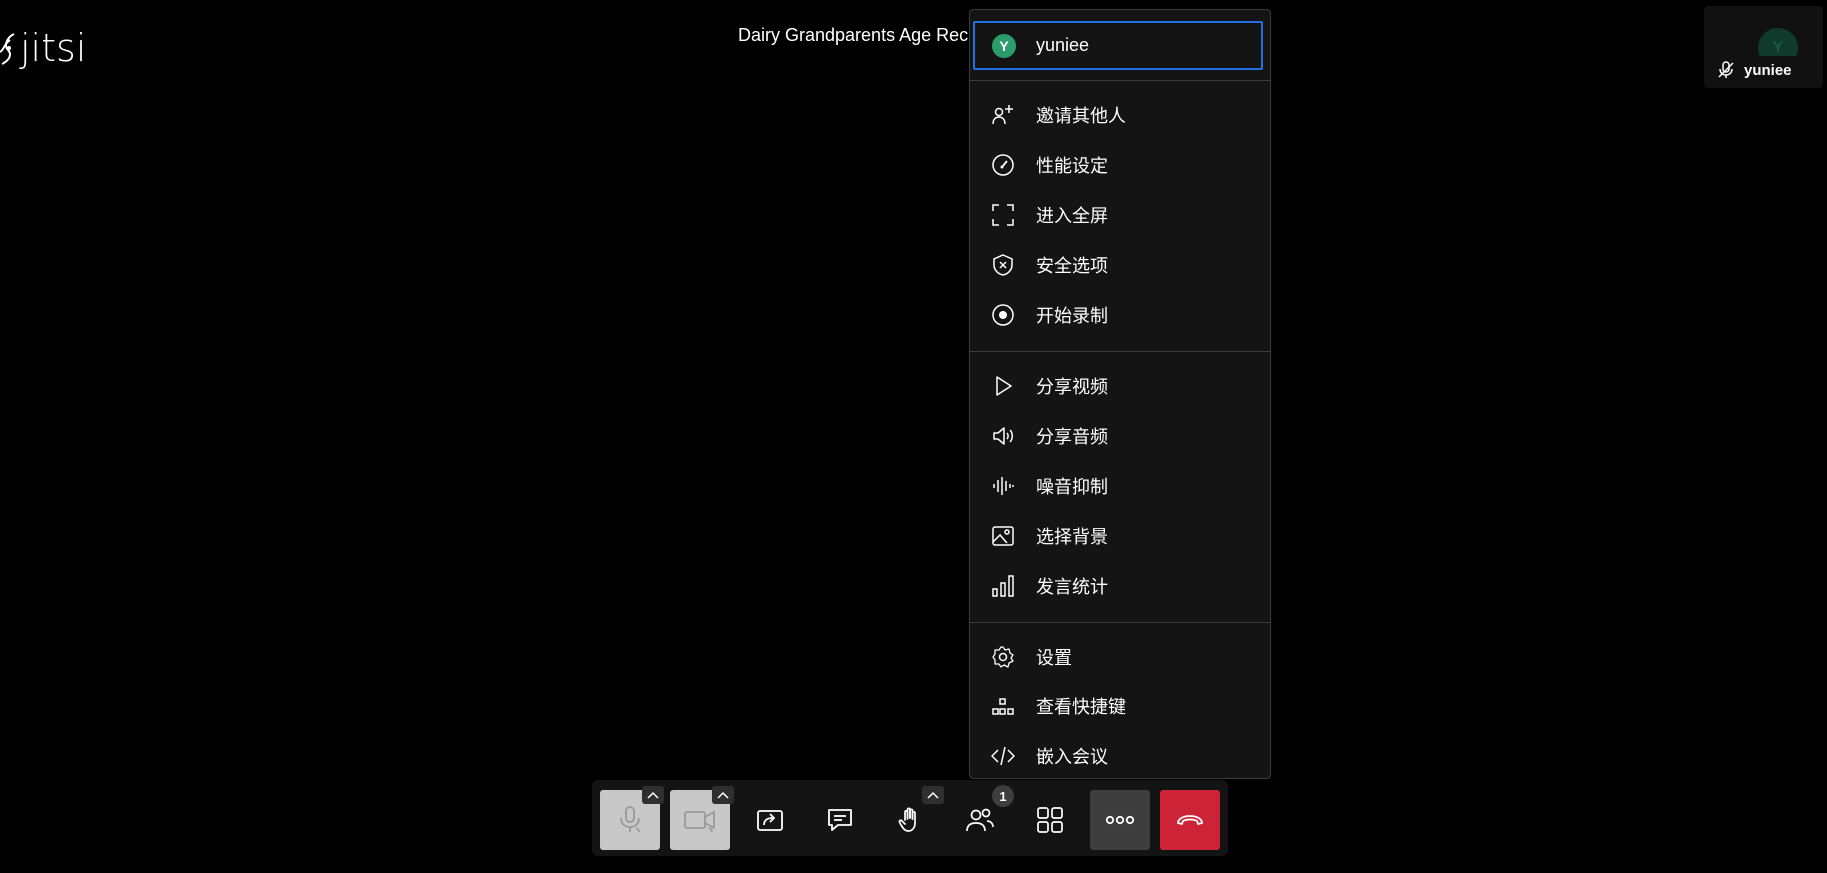  Describe the element at coordinates (1120, 536) in the screenshot. I see `menu-item-background: 选择背景` at that location.